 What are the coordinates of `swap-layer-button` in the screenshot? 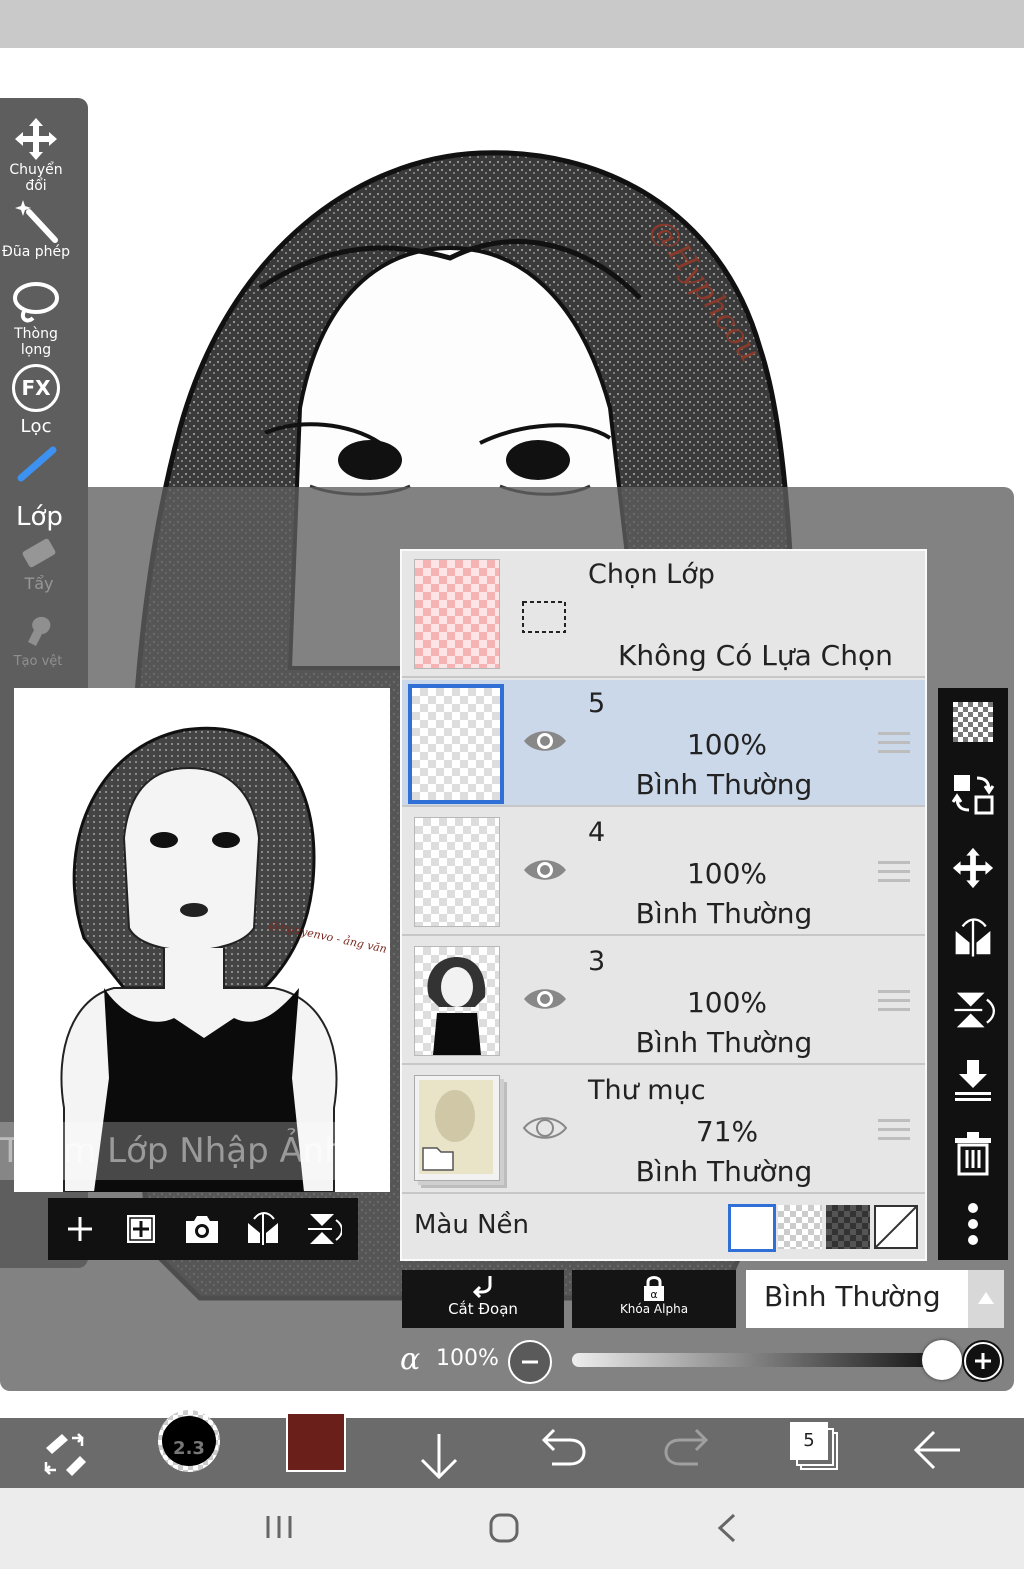 It's located at (973, 796).